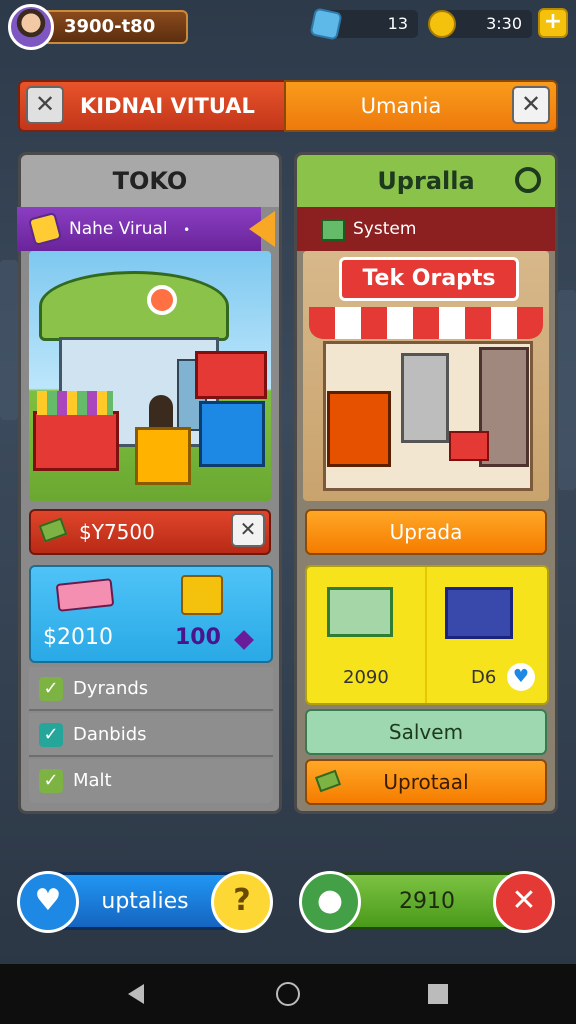  I want to click on awning, so click(426, 323).